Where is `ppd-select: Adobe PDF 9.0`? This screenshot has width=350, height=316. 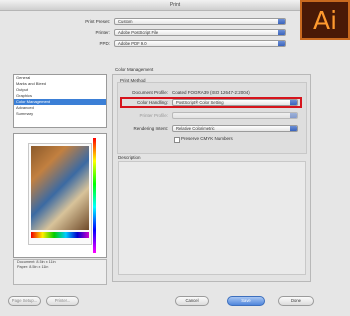
ppd-select: Adobe PDF 9.0 is located at coordinates (200, 43).